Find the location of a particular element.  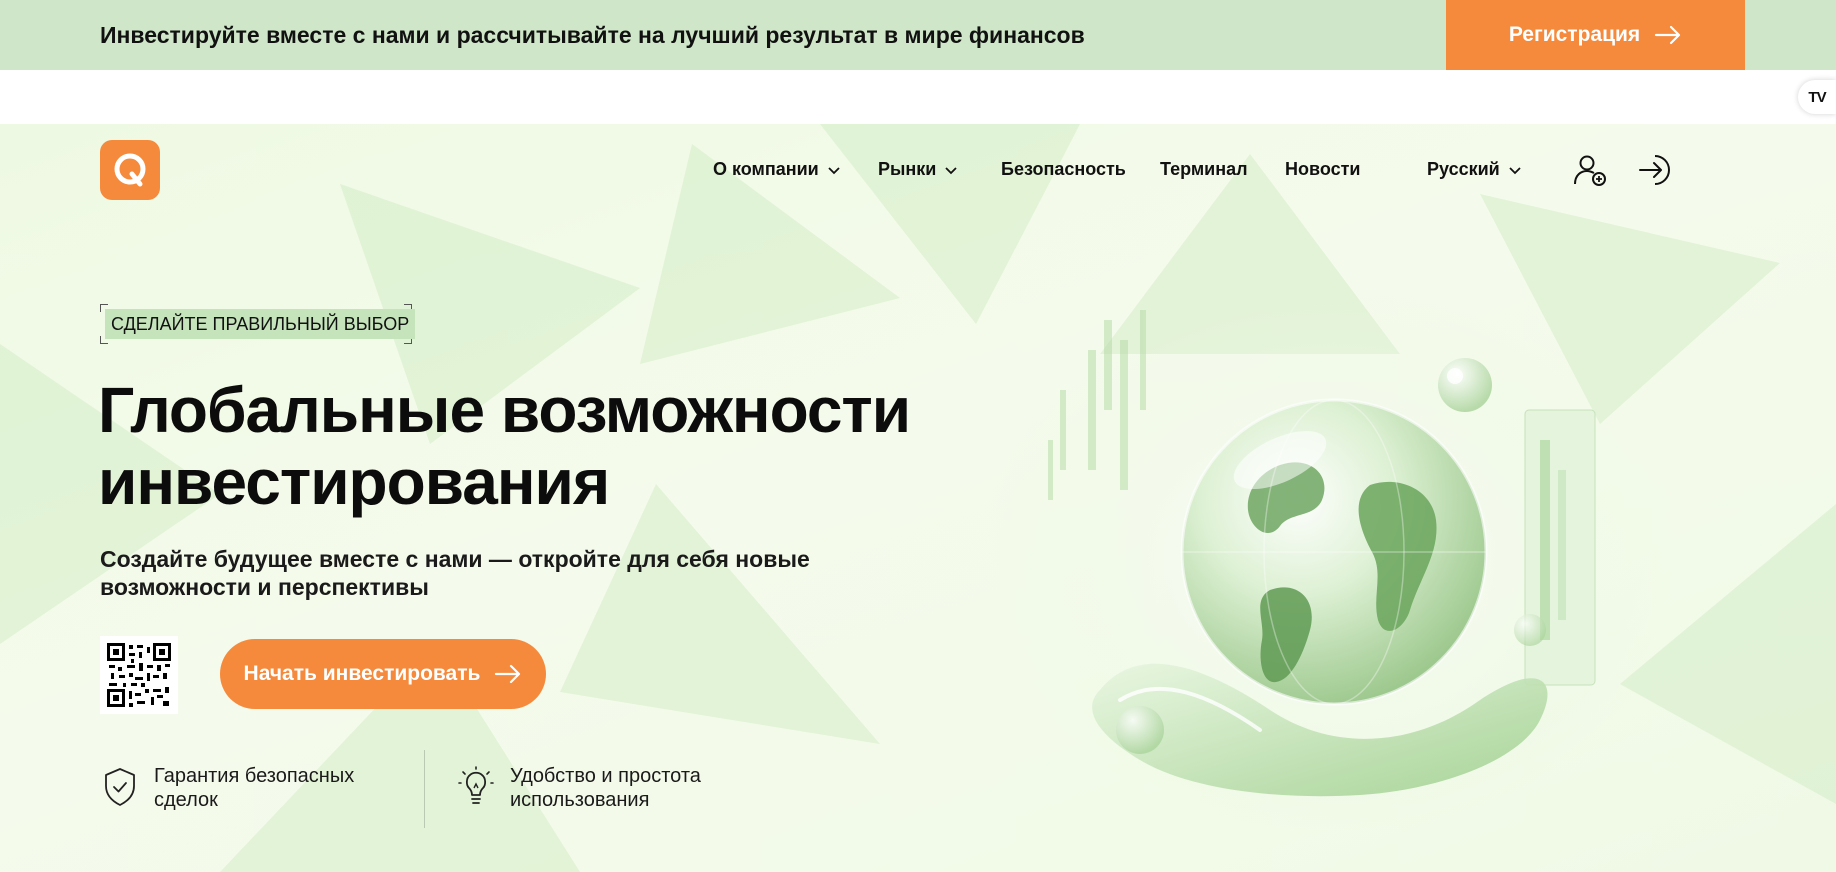

nav-item-markets: Рынки is located at coordinates (918, 169).